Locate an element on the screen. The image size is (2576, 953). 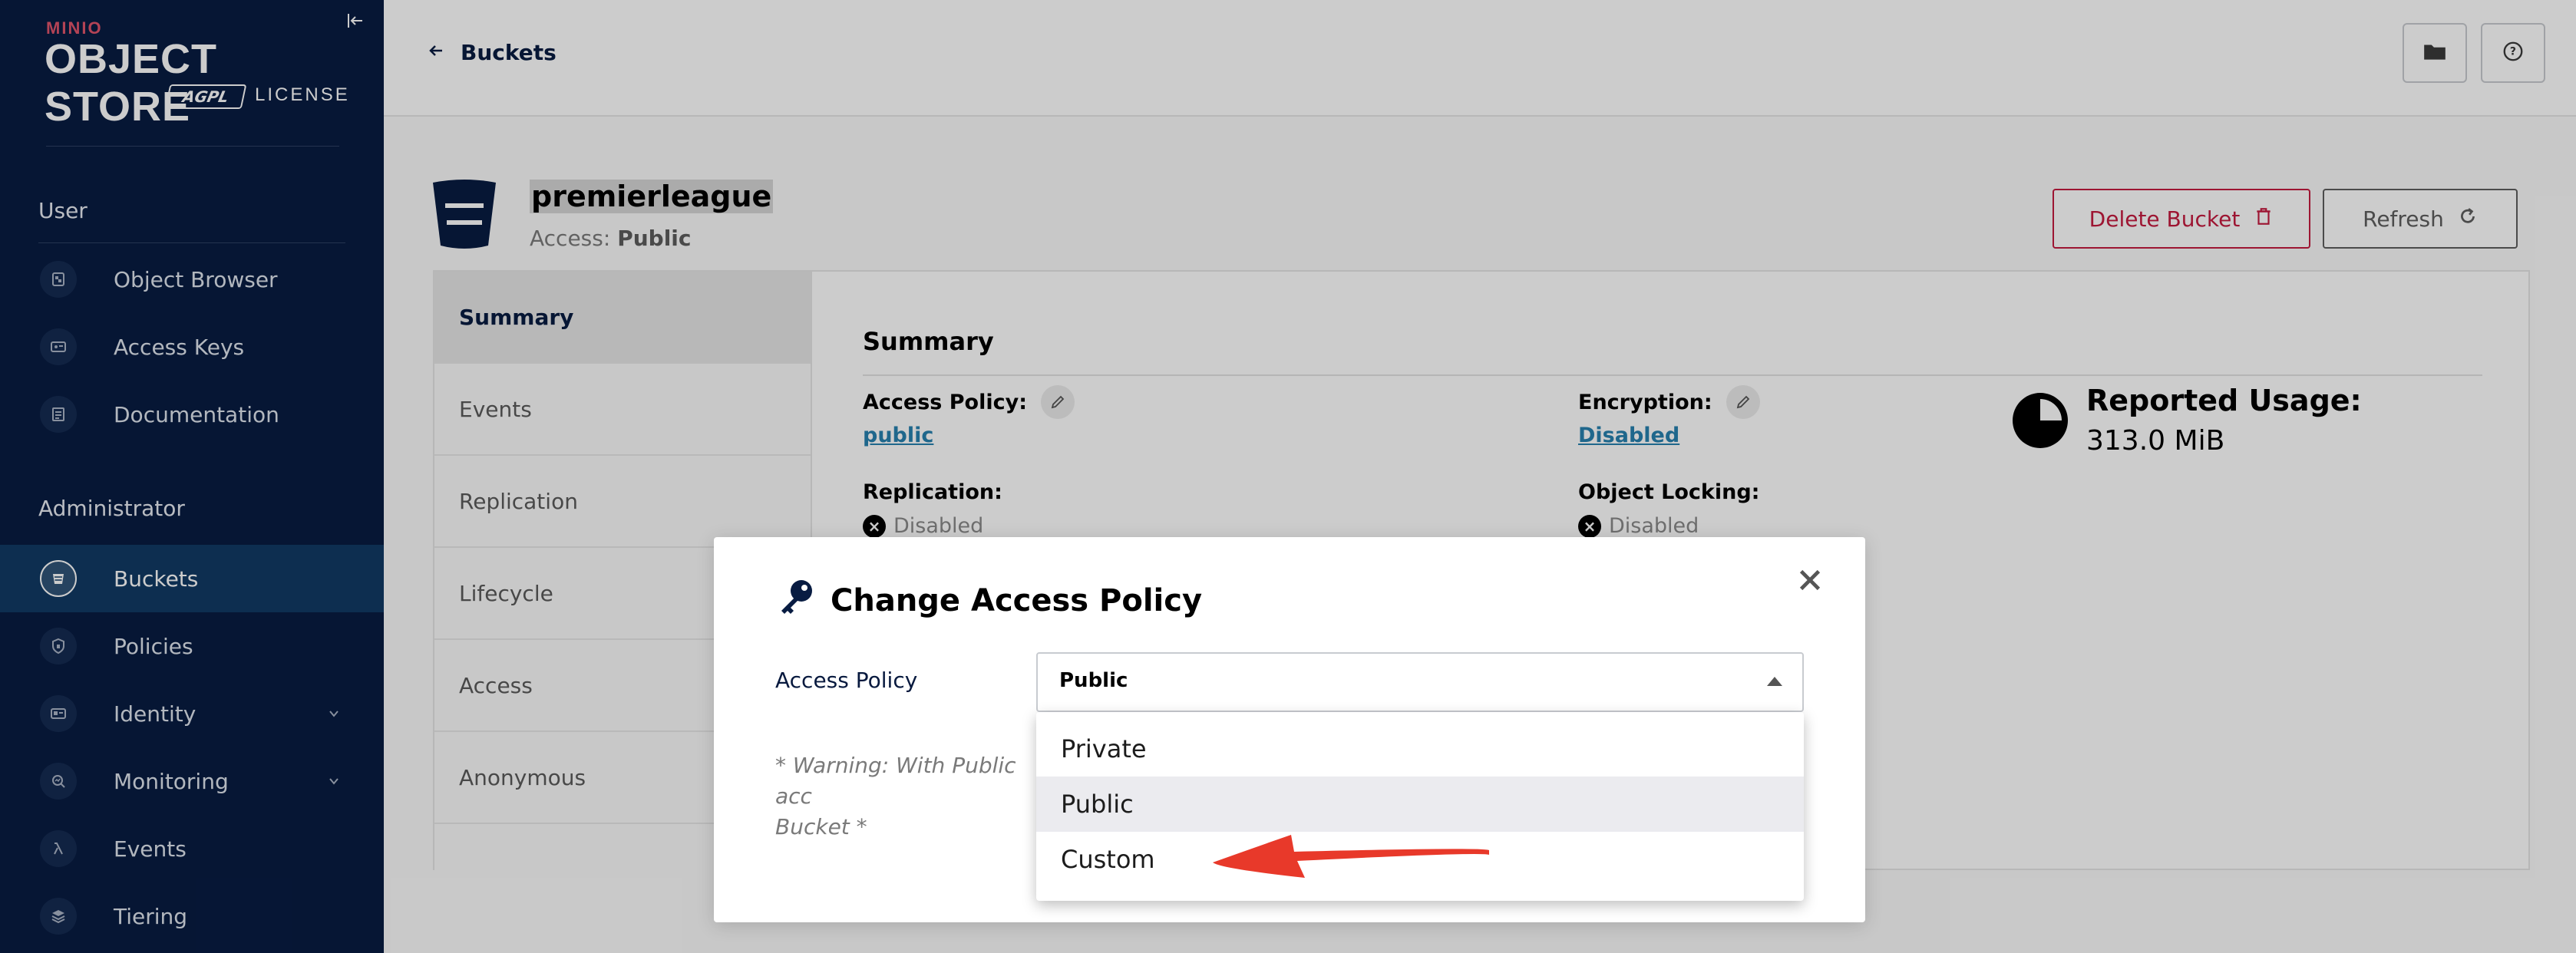
option-private: Private is located at coordinates (1420, 749).